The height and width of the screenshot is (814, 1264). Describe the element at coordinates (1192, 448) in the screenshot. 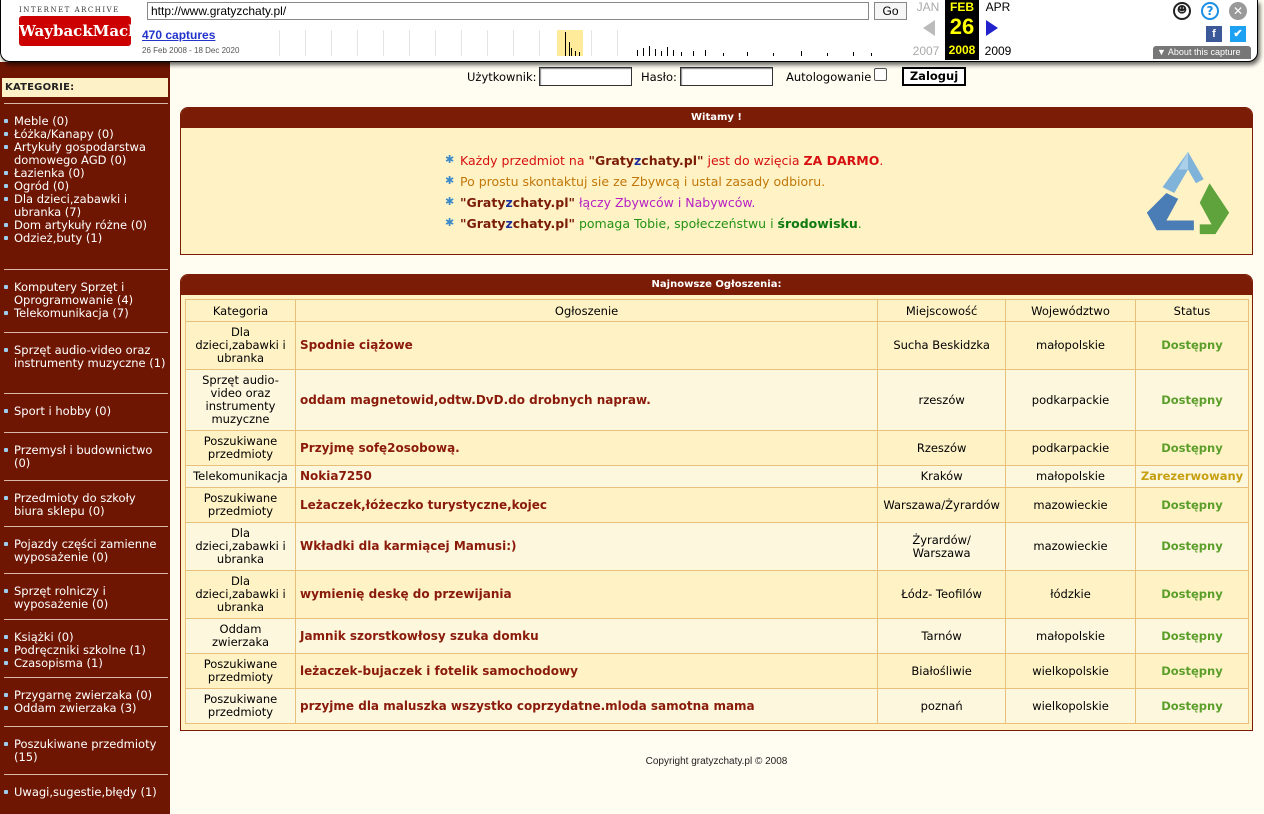

I see `cell-status: Dostępny` at that location.